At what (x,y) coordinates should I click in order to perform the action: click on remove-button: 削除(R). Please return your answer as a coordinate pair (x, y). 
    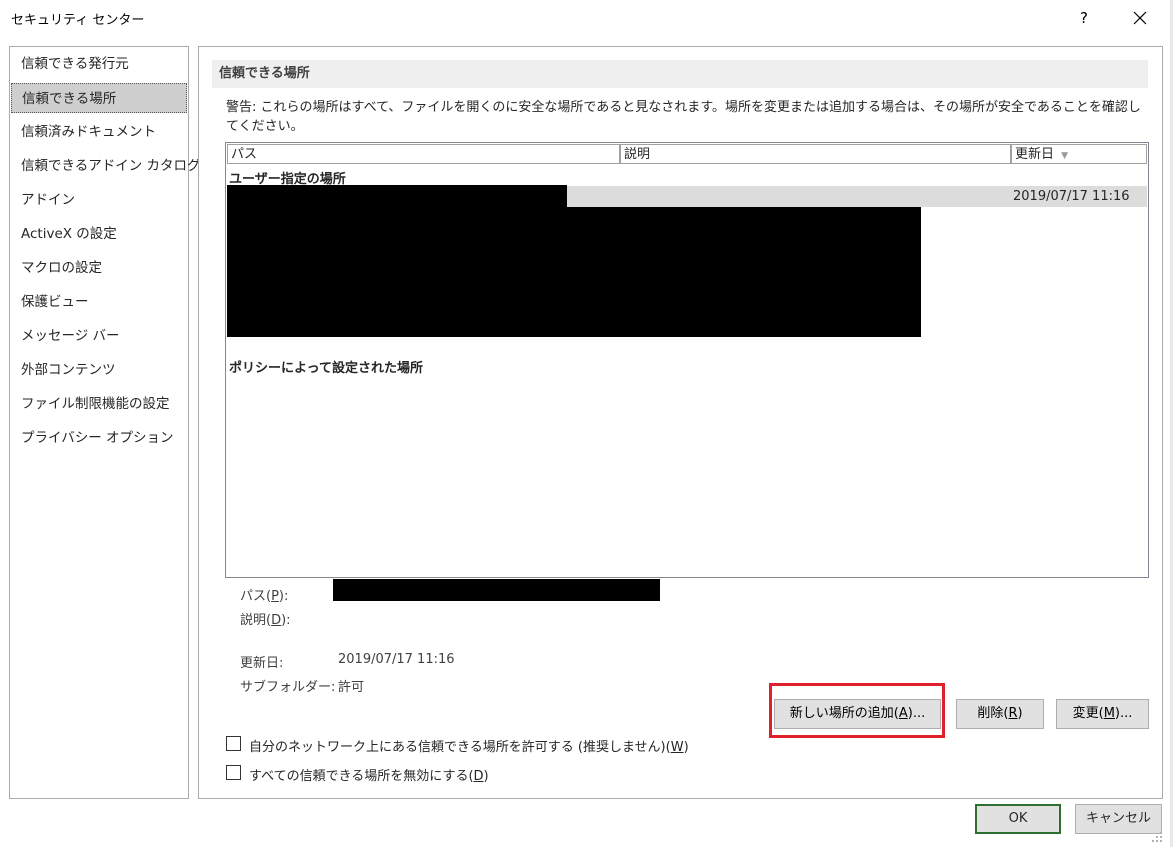
    Looking at the image, I should click on (1000, 714).